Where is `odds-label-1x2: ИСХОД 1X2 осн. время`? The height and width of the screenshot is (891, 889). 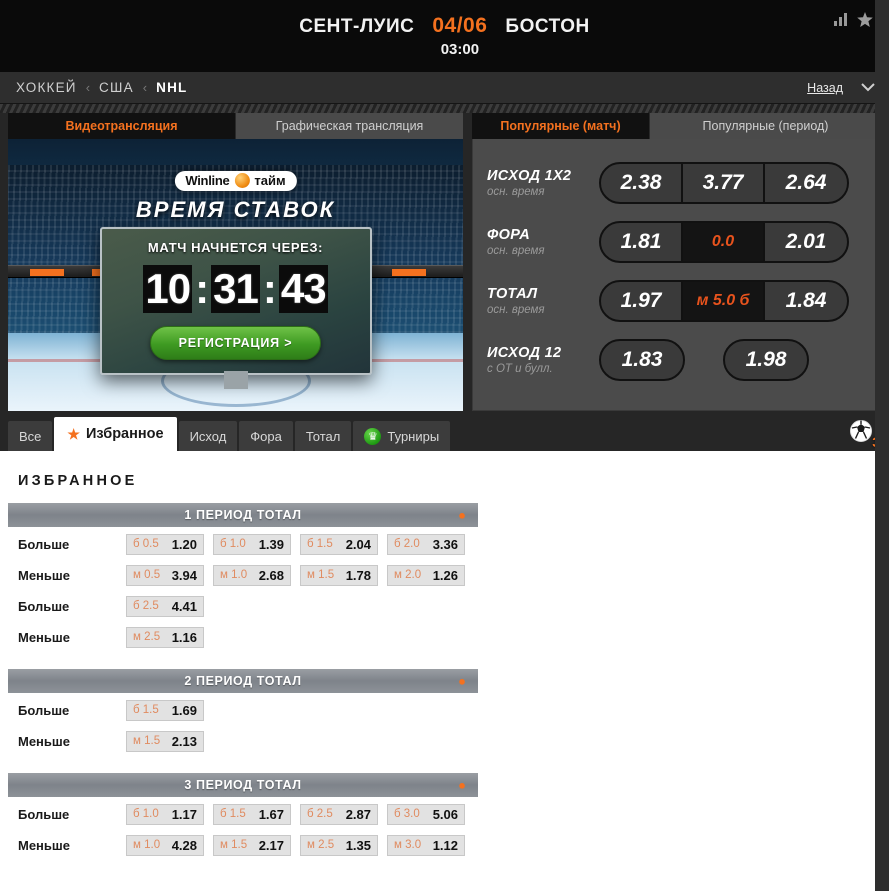 odds-label-1x2: ИСХОД 1X2 осн. время is located at coordinates (543, 183).